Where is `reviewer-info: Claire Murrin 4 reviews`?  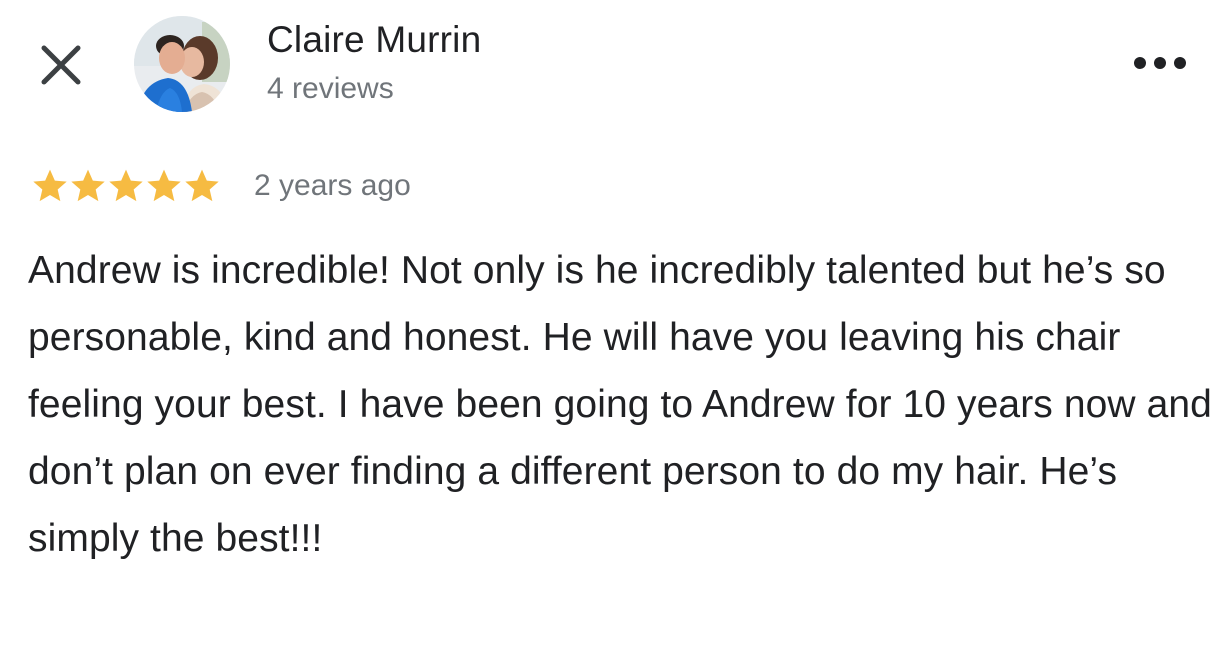
reviewer-info: Claire Murrin 4 reviews is located at coordinates (374, 63).